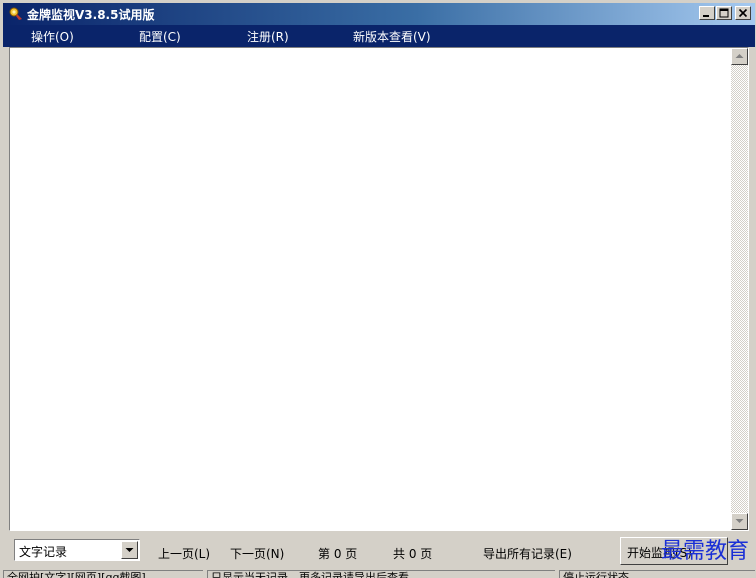  I want to click on close-icon, so click(743, 13).